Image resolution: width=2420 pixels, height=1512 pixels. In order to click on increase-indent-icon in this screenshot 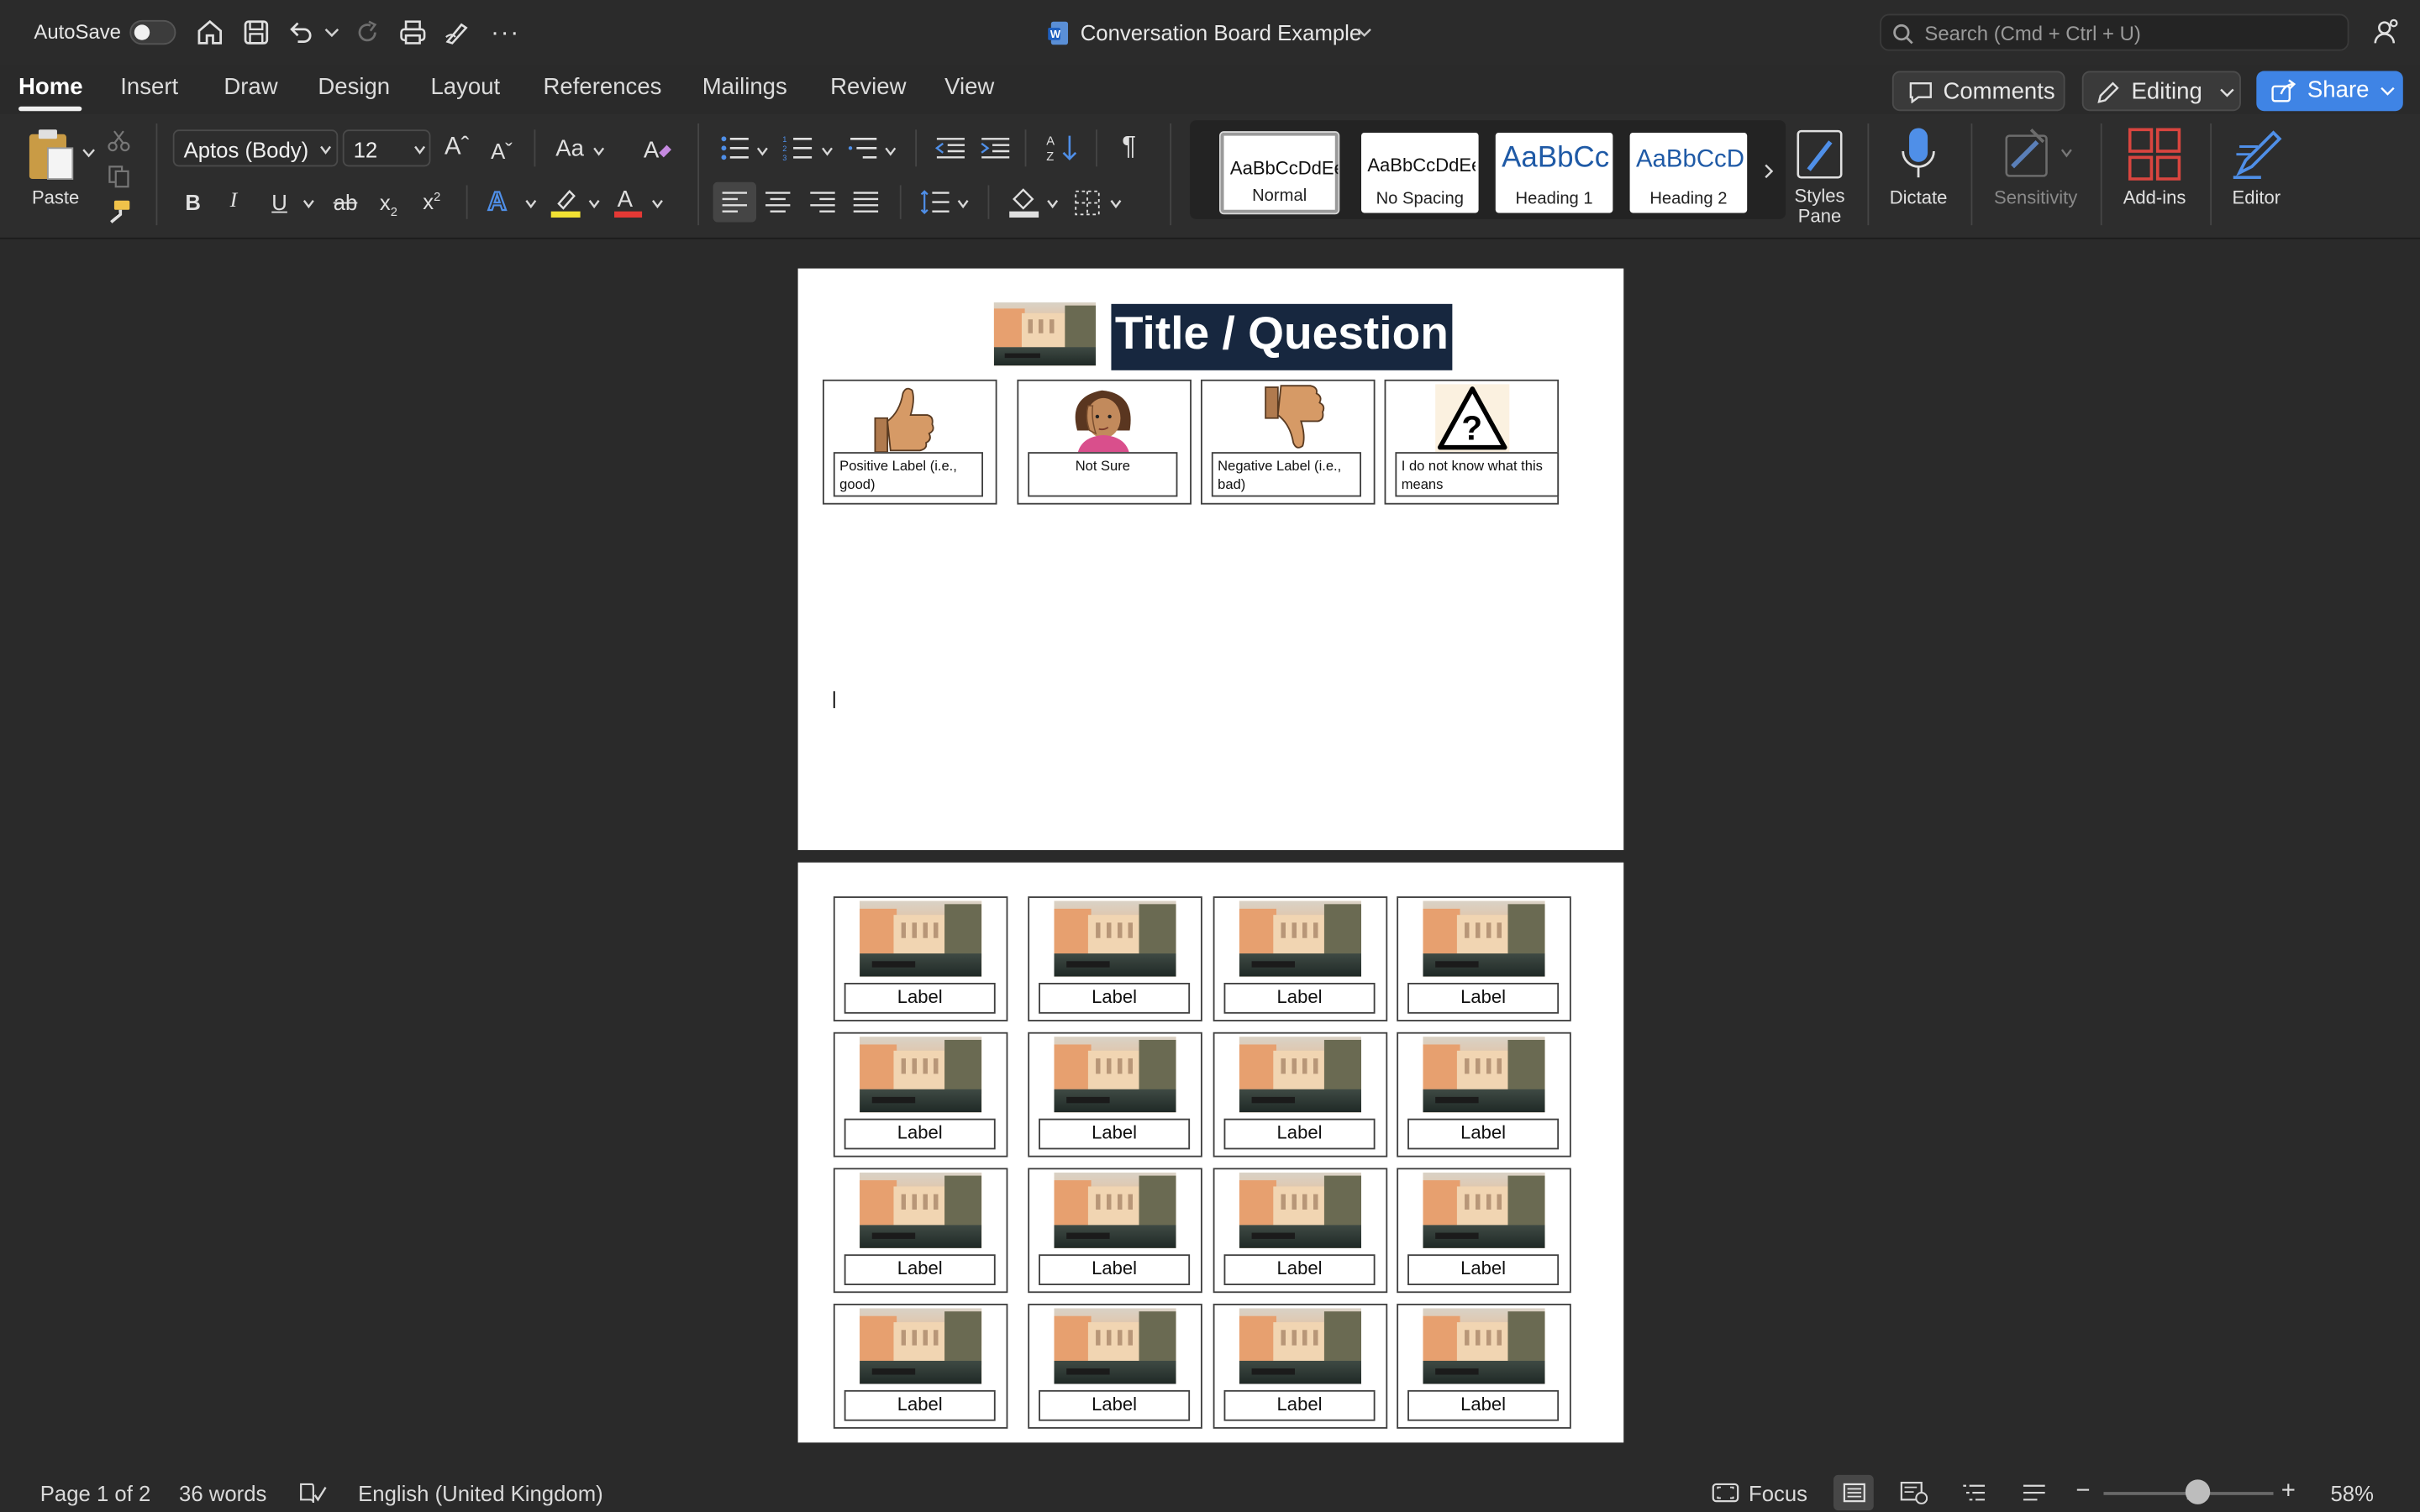, I will do `click(995, 148)`.